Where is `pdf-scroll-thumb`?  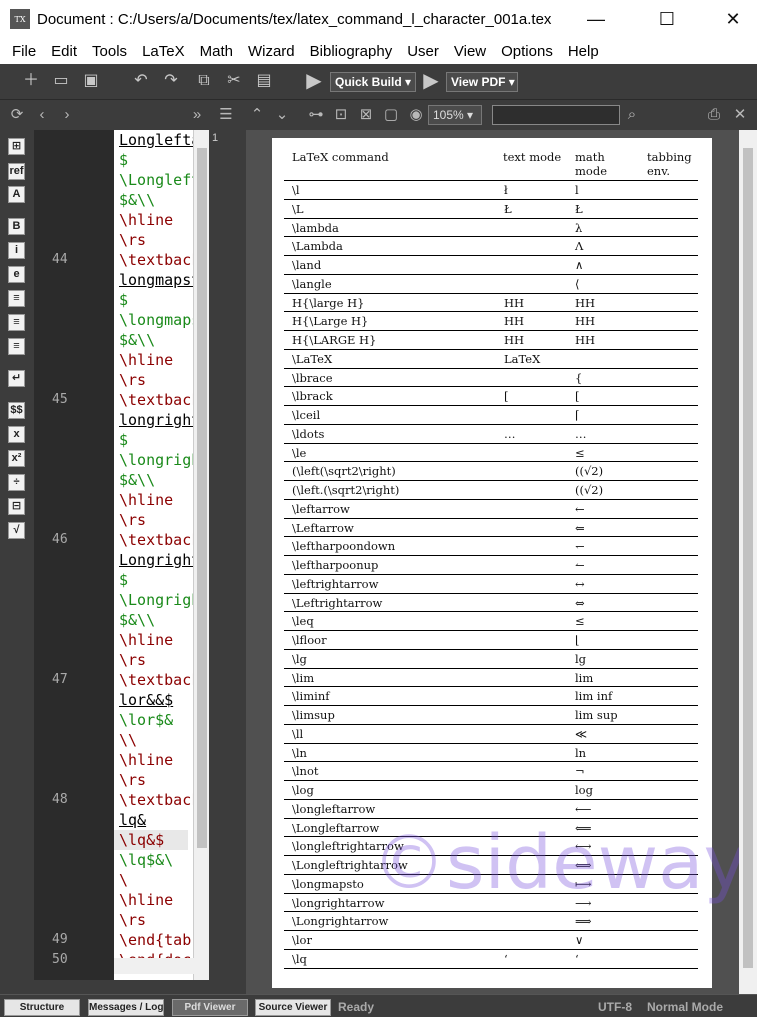 pdf-scroll-thumb is located at coordinates (748, 558).